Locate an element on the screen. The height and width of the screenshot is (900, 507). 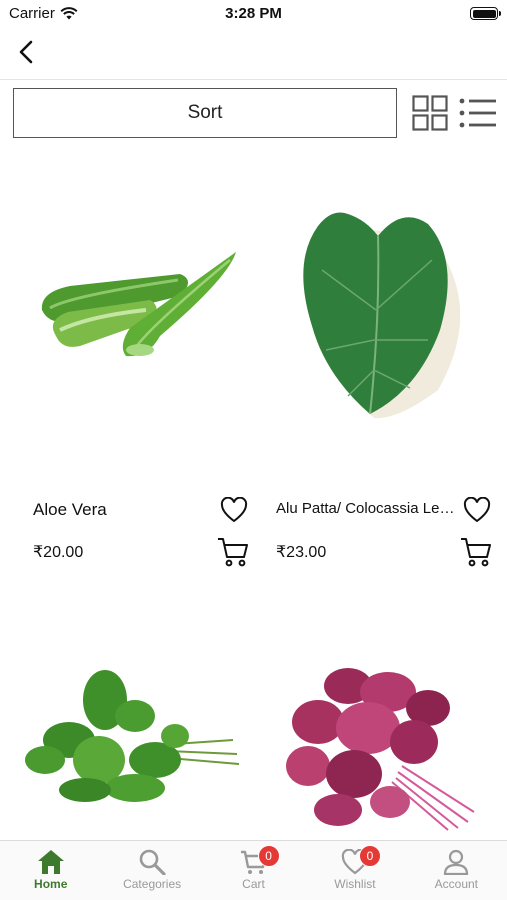
product-price: ₹20.00 is located at coordinates (58, 552).